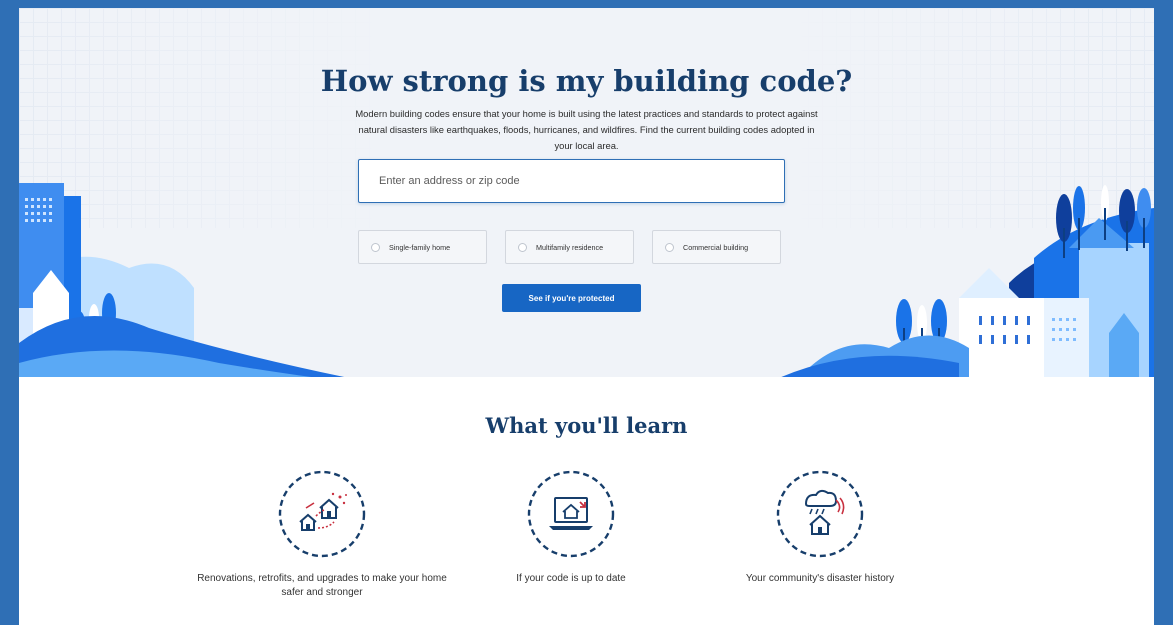 Image resolution: width=1173 pixels, height=625 pixels. What do you see at coordinates (820, 514) in the screenshot?
I see `storm-house-icon` at bounding box center [820, 514].